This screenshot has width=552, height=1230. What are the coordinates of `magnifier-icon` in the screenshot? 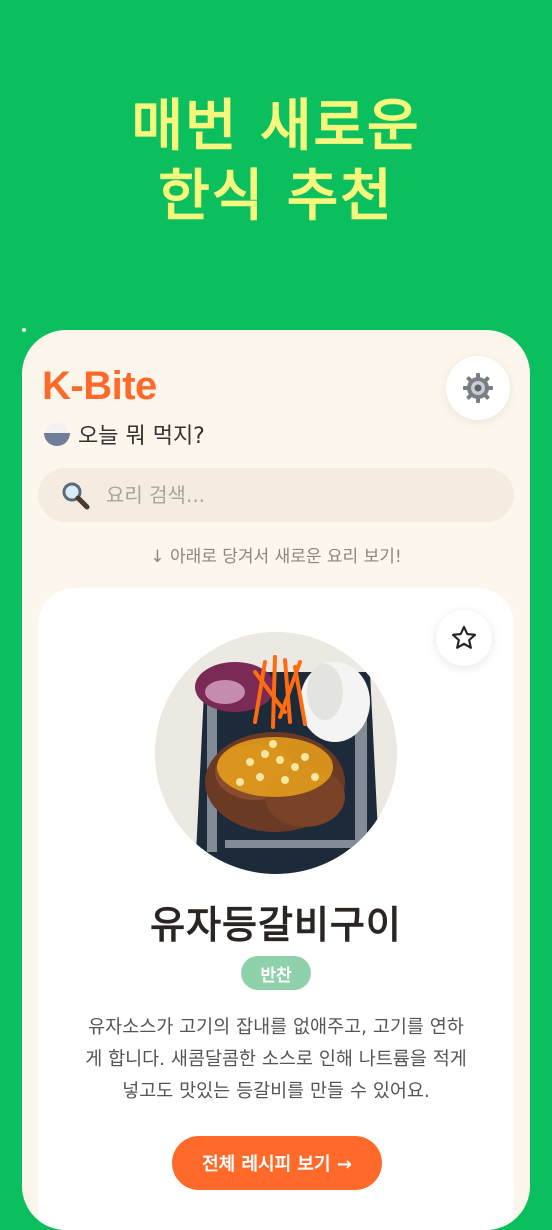 It's located at (76, 496).